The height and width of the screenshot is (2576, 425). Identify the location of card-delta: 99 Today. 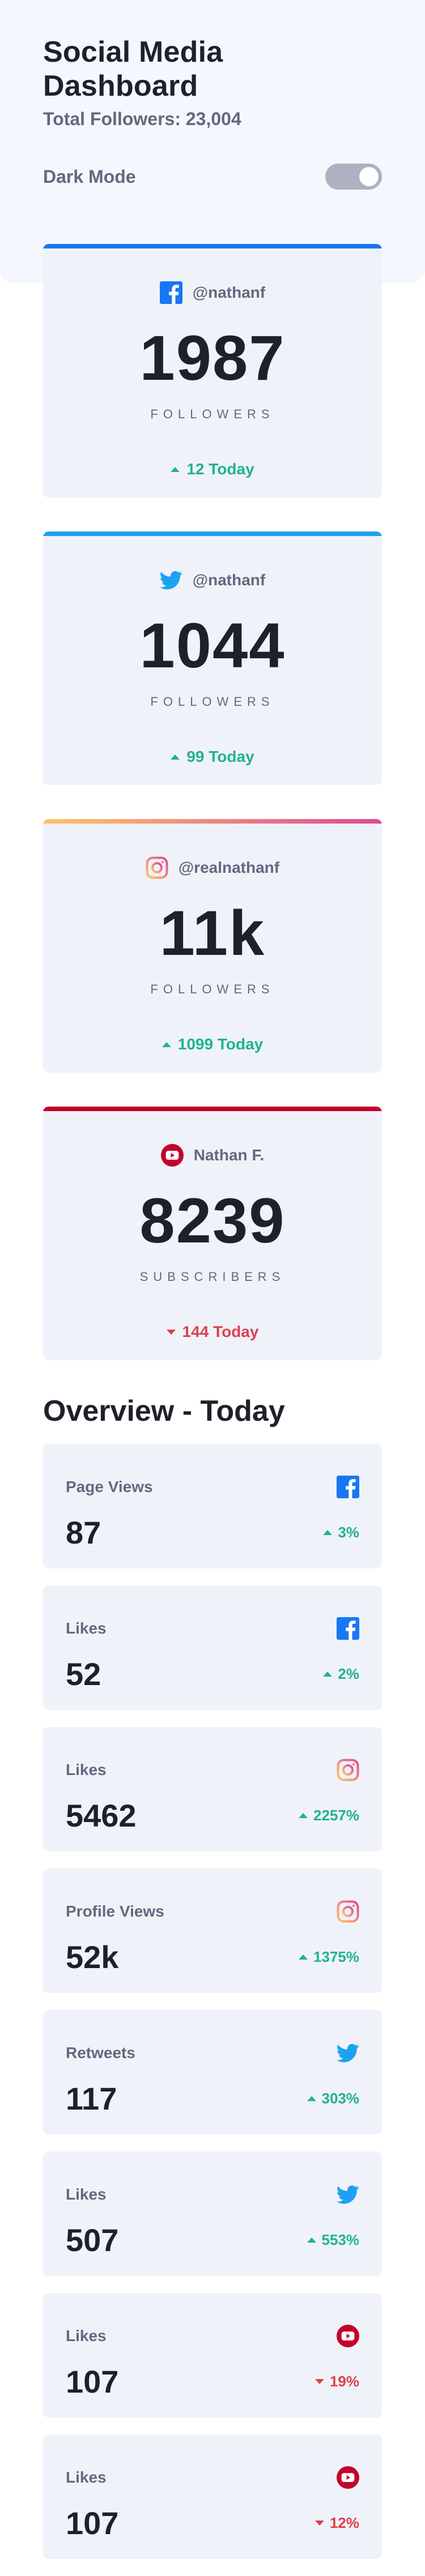
(212, 757).